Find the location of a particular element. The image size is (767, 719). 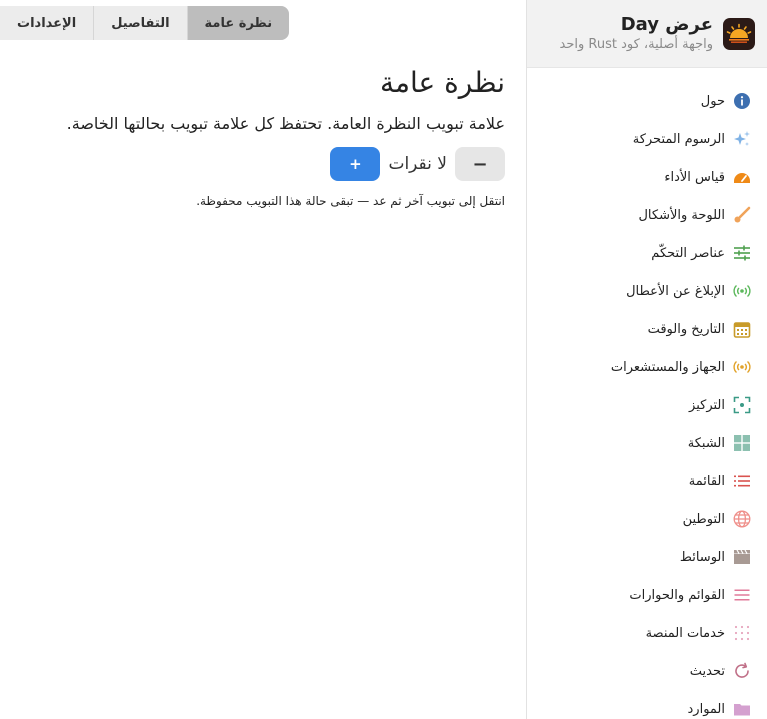

sidebar-item-label: التوطين is located at coordinates (703, 519).